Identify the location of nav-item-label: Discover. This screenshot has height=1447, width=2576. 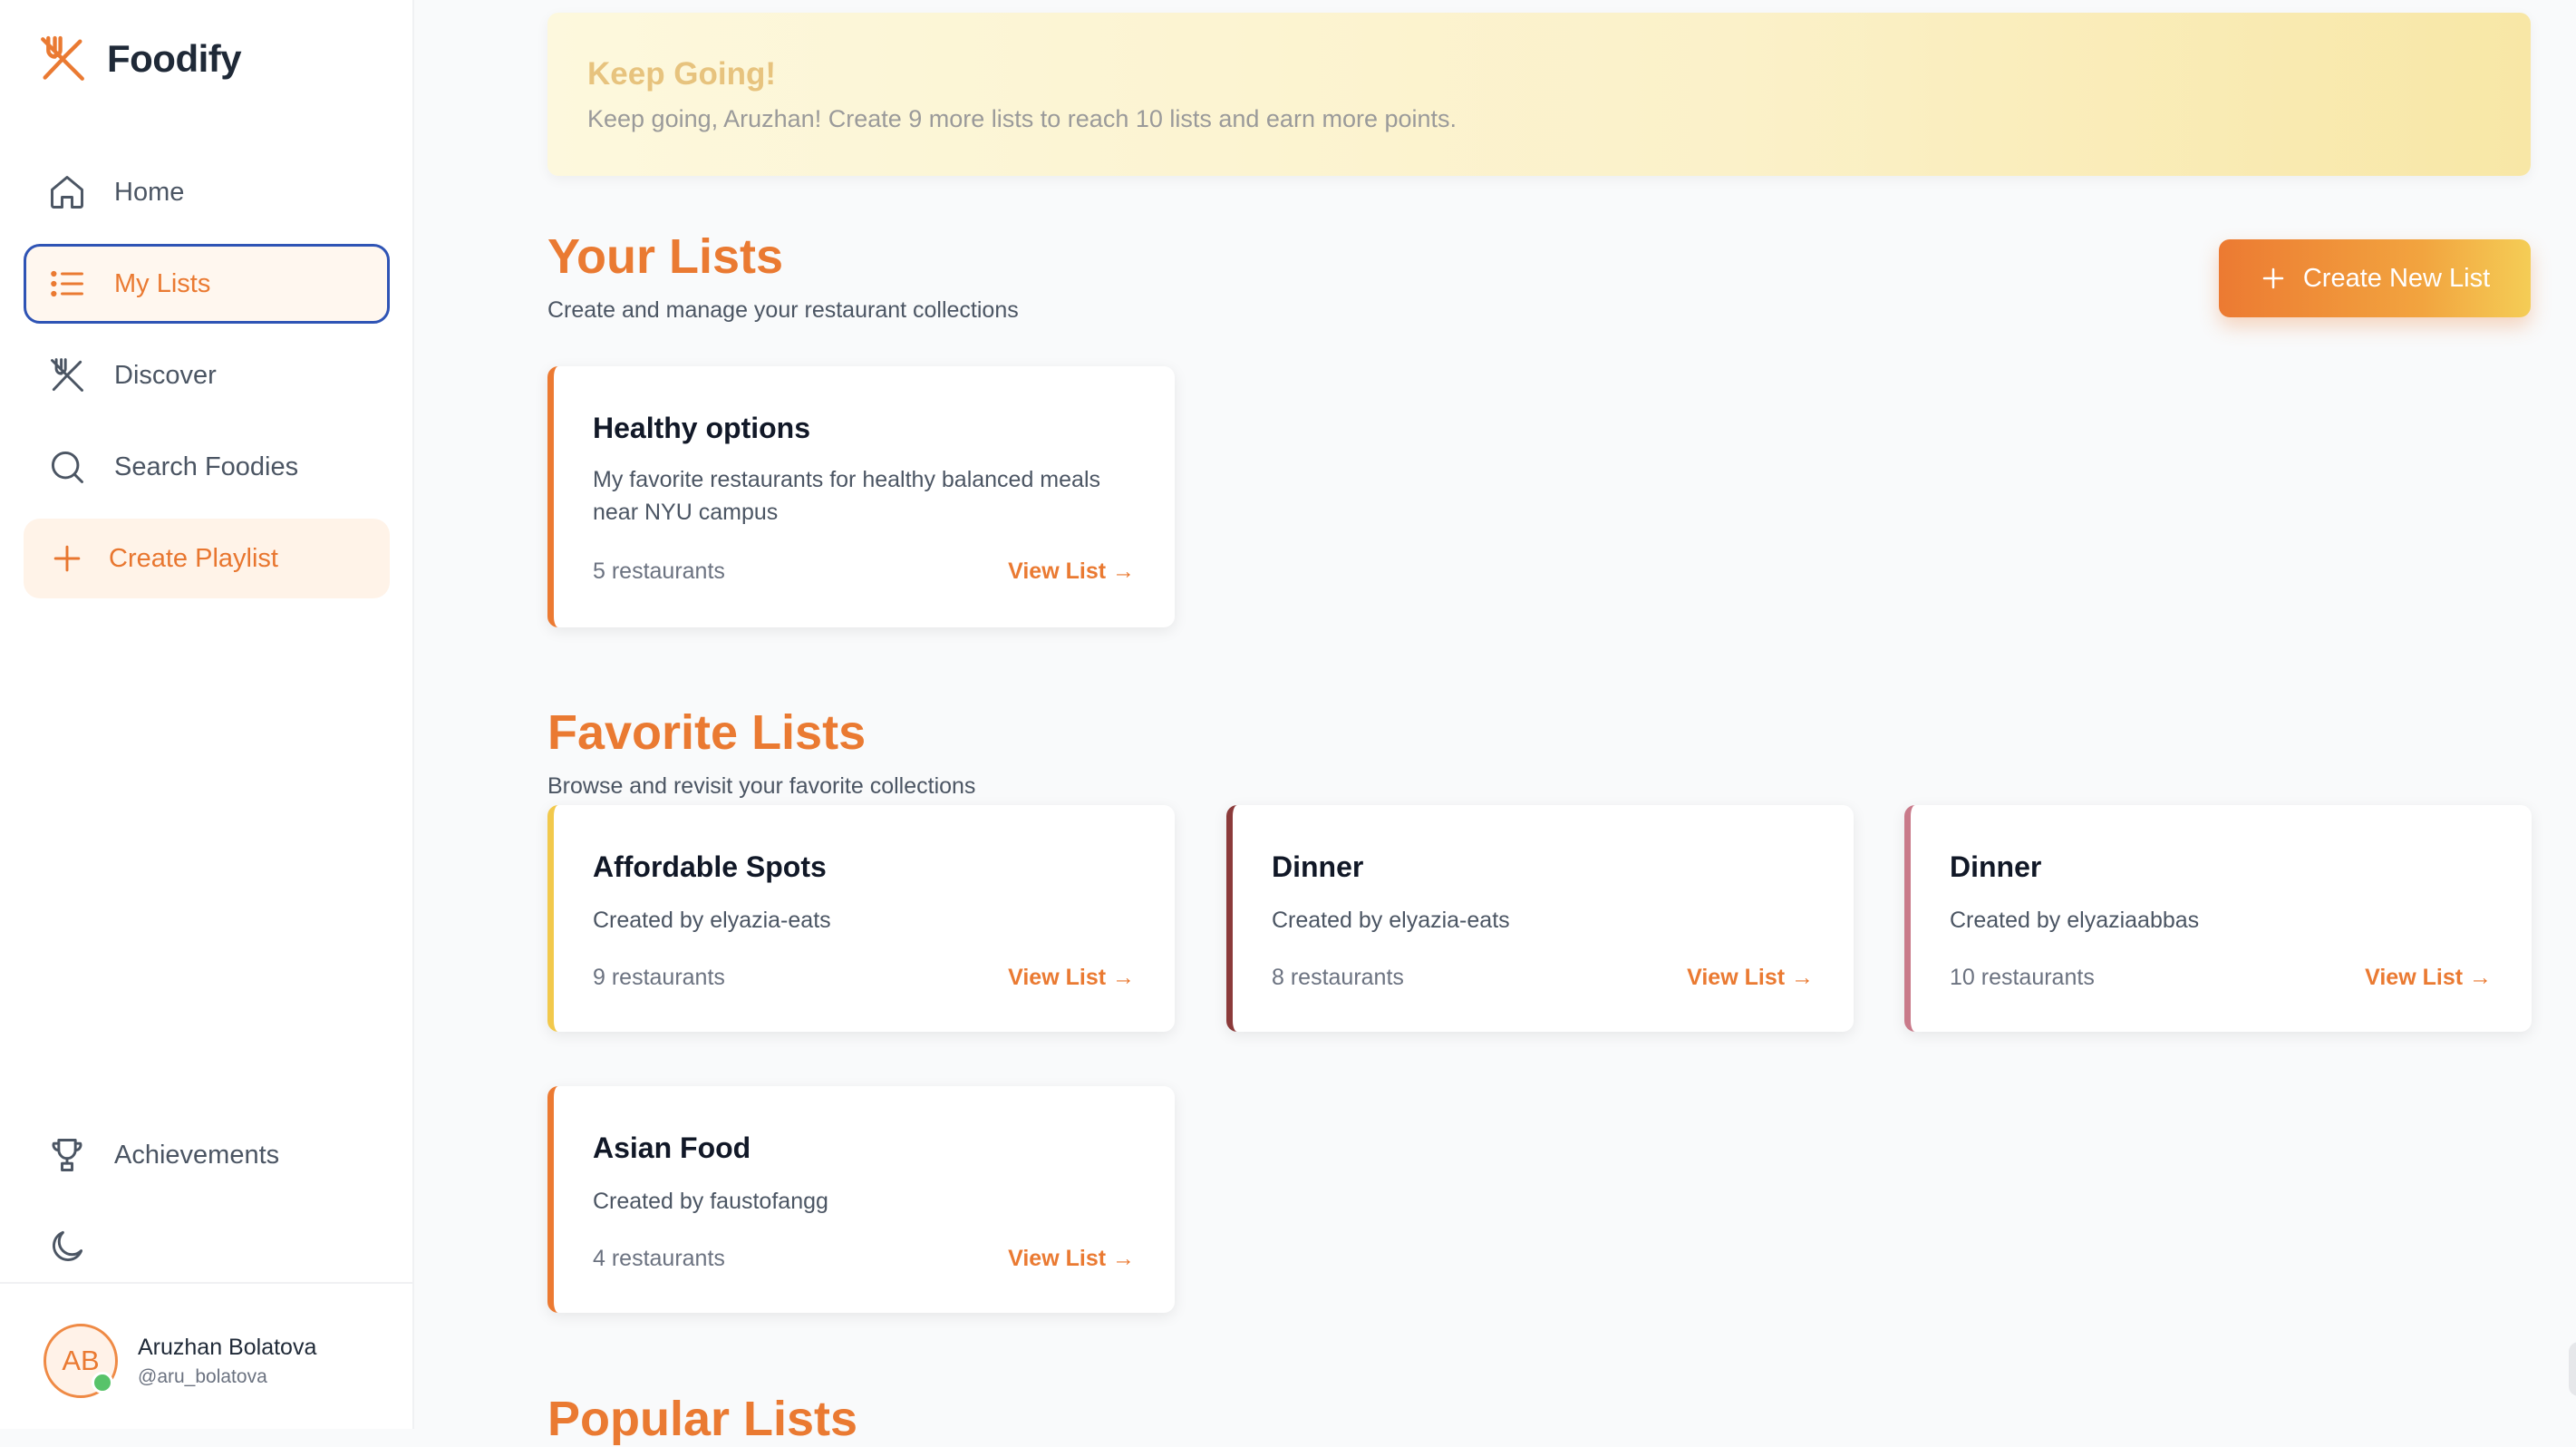
(165, 375).